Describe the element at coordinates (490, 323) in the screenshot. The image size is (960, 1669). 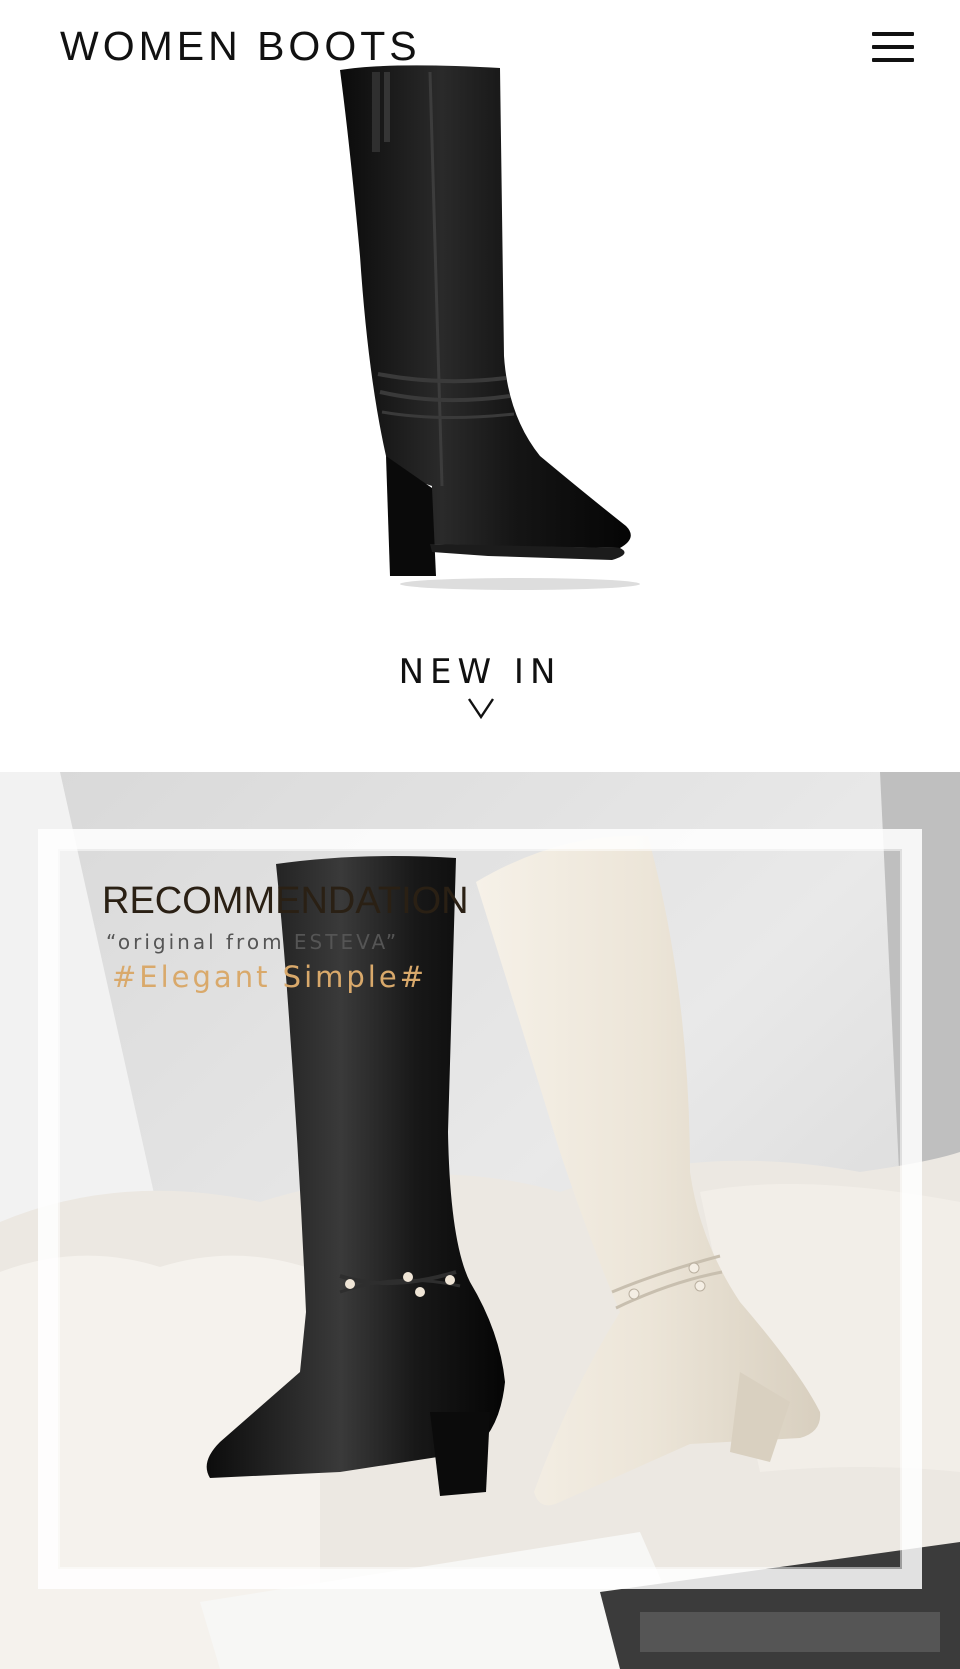
I see `hero-boot-image` at that location.